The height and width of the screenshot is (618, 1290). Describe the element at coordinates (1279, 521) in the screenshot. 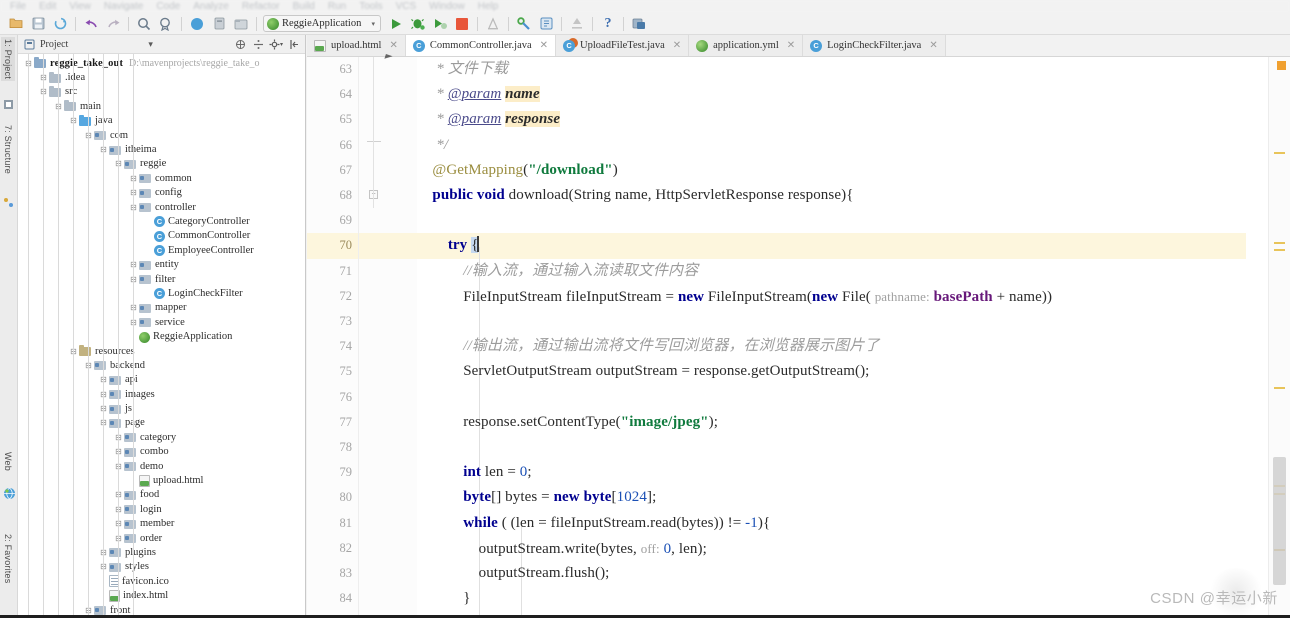

I see `editor-scrollbar-thumb` at that location.